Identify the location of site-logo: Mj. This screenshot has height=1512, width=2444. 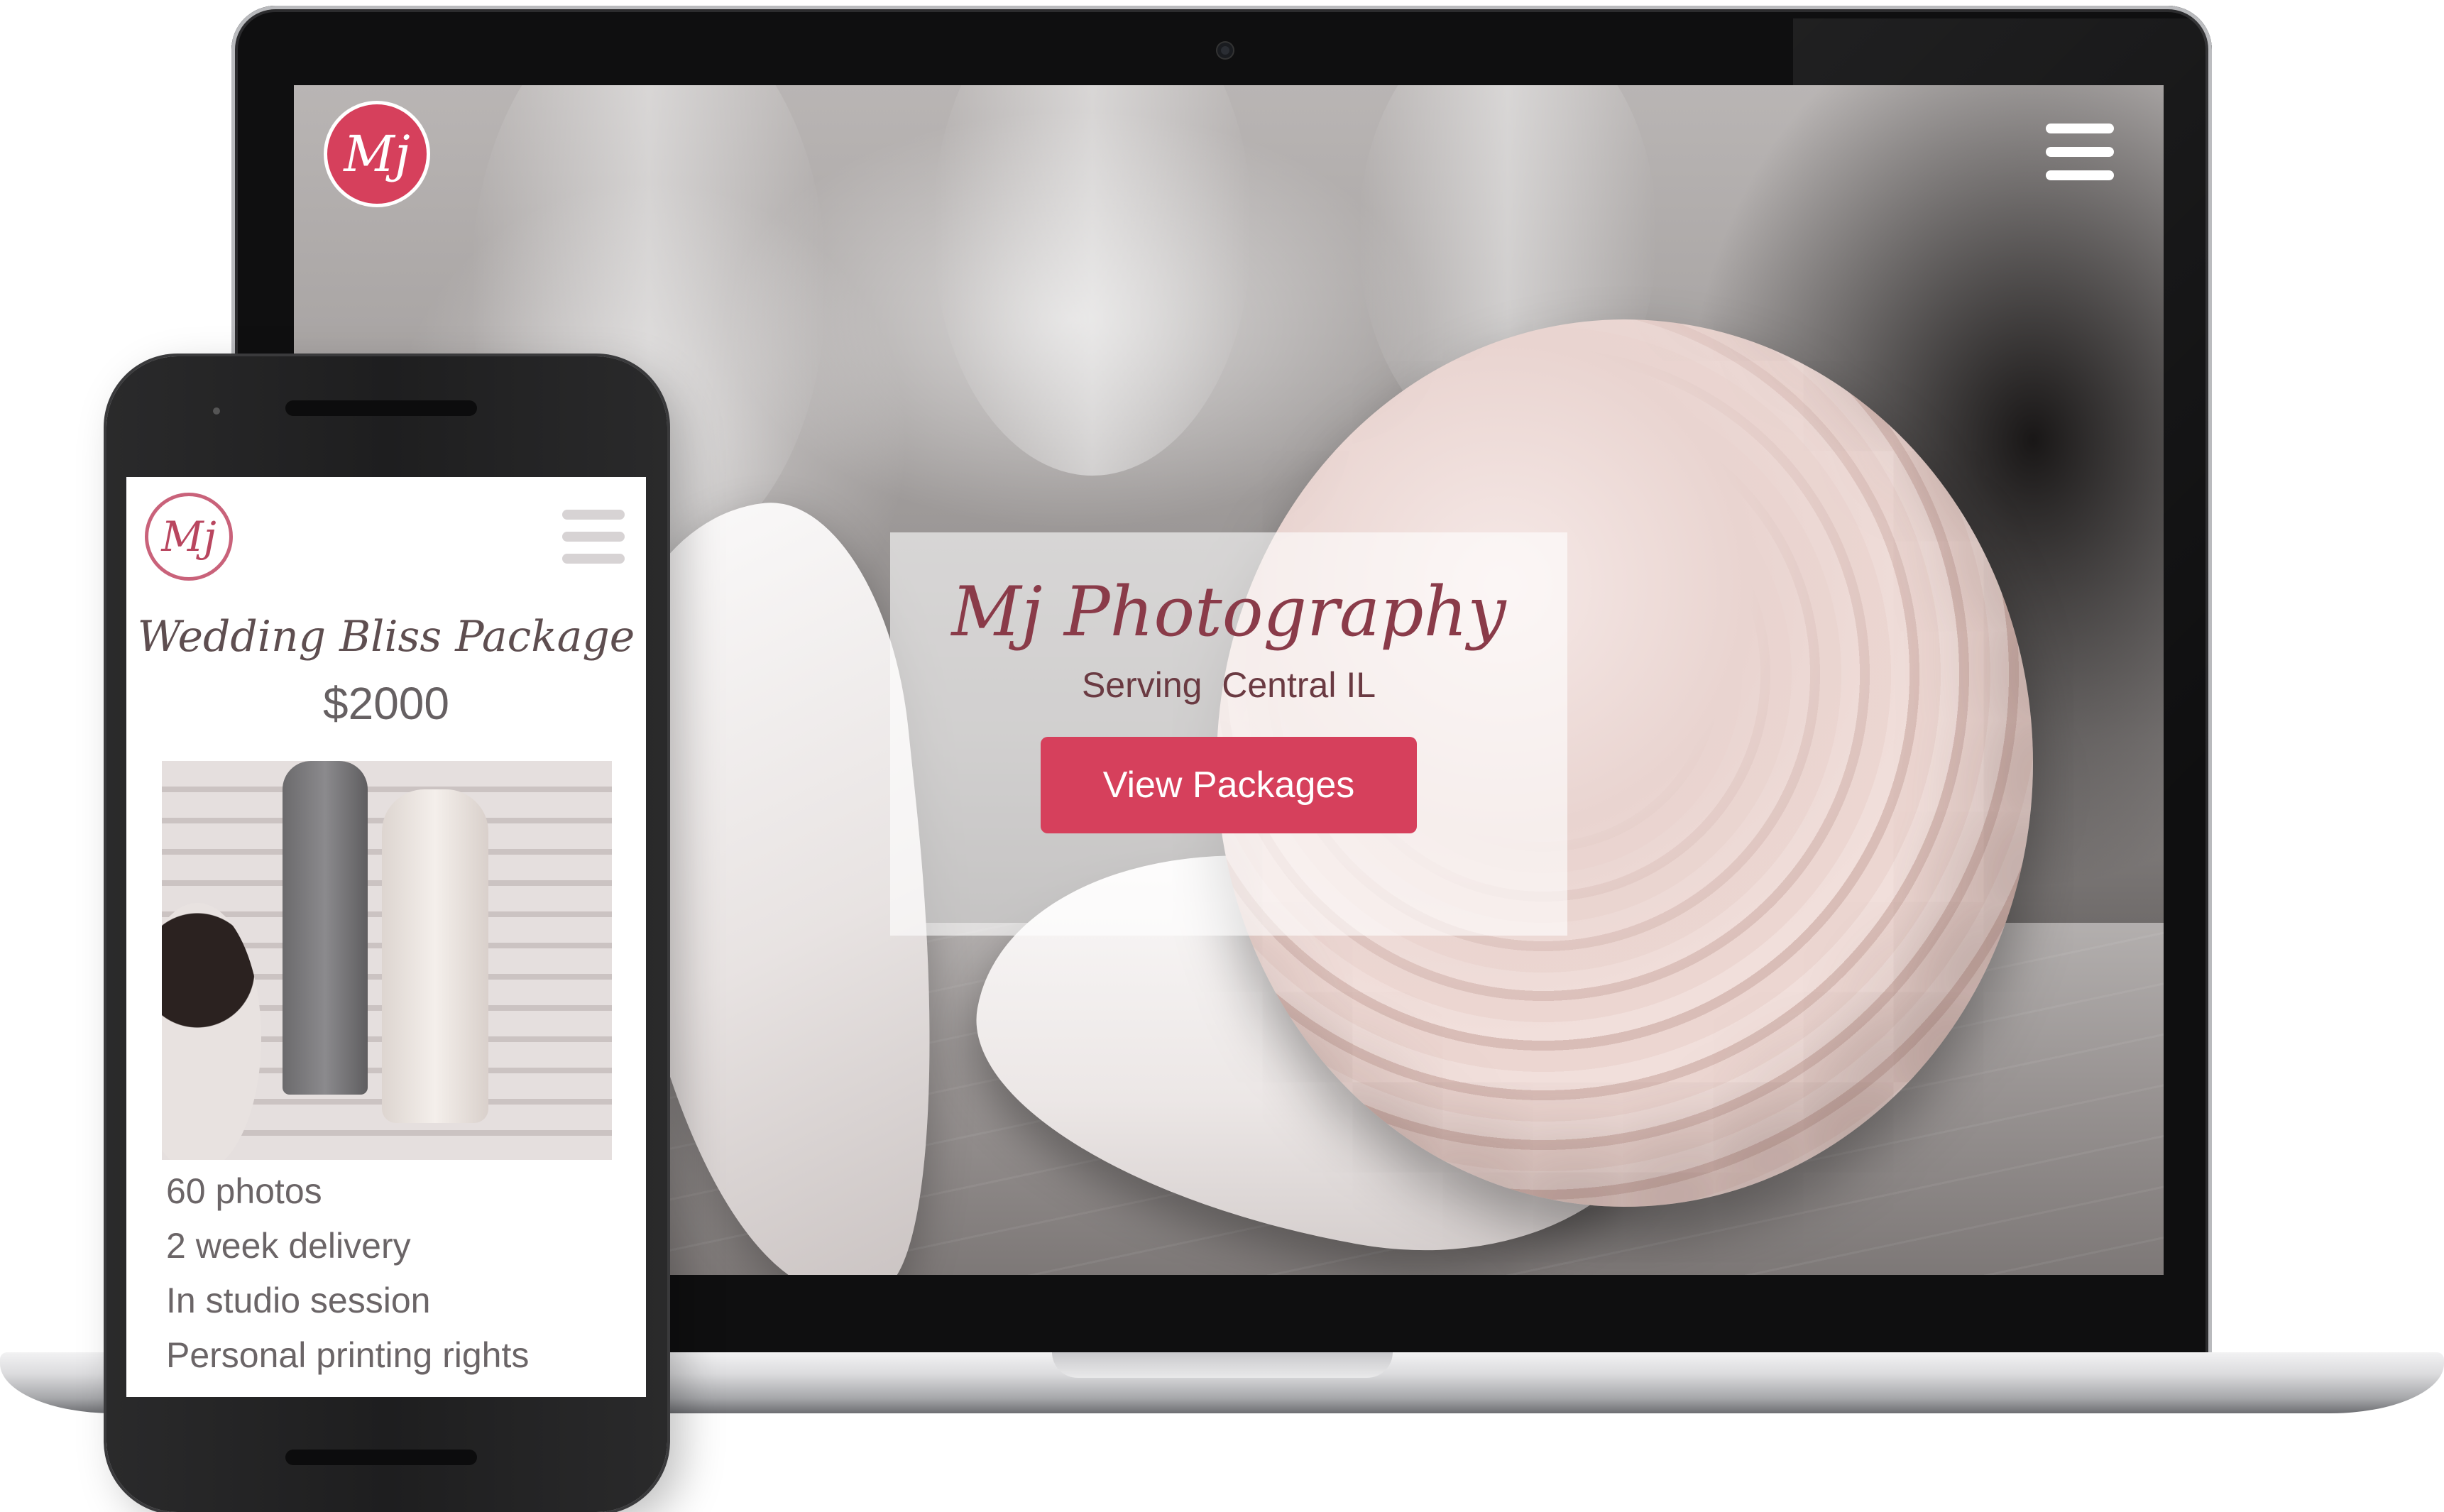
(377, 154).